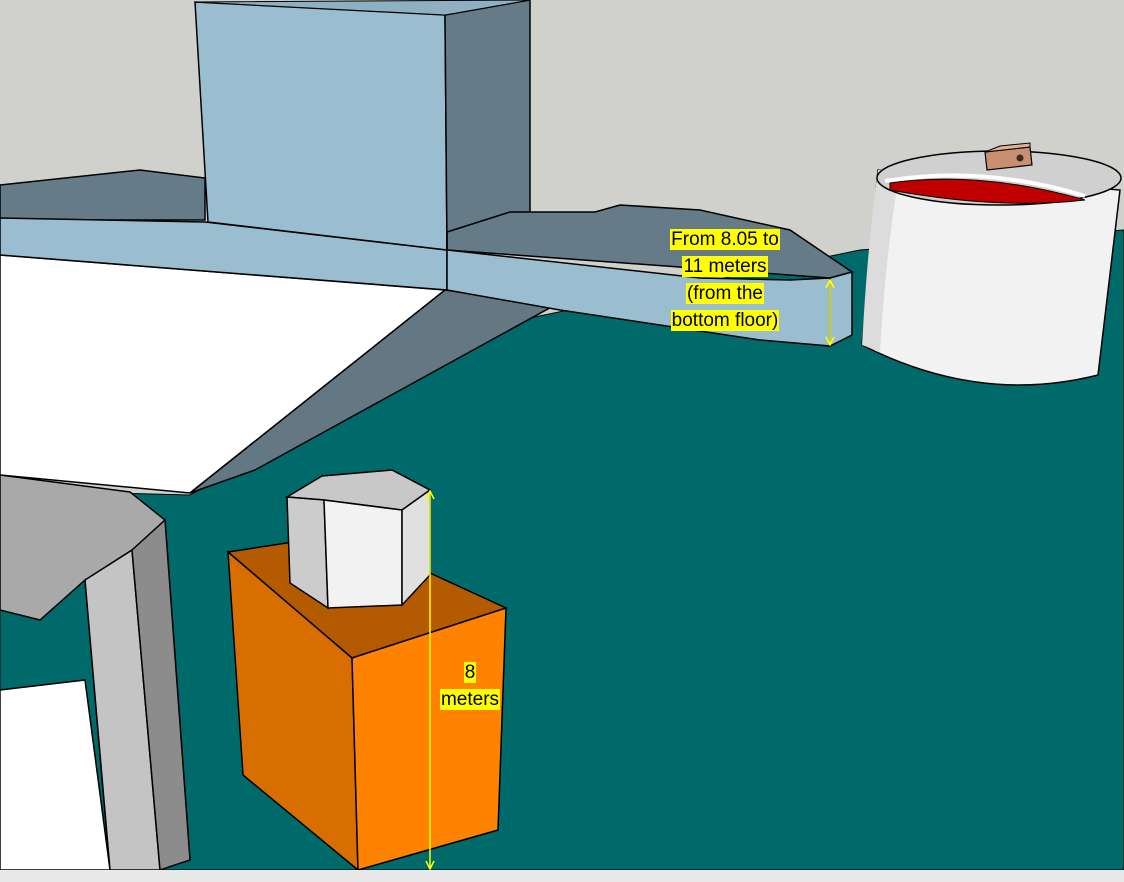 The width and height of the screenshot is (1124, 882). I want to click on tower-height-label: 8 meters, so click(470, 686).